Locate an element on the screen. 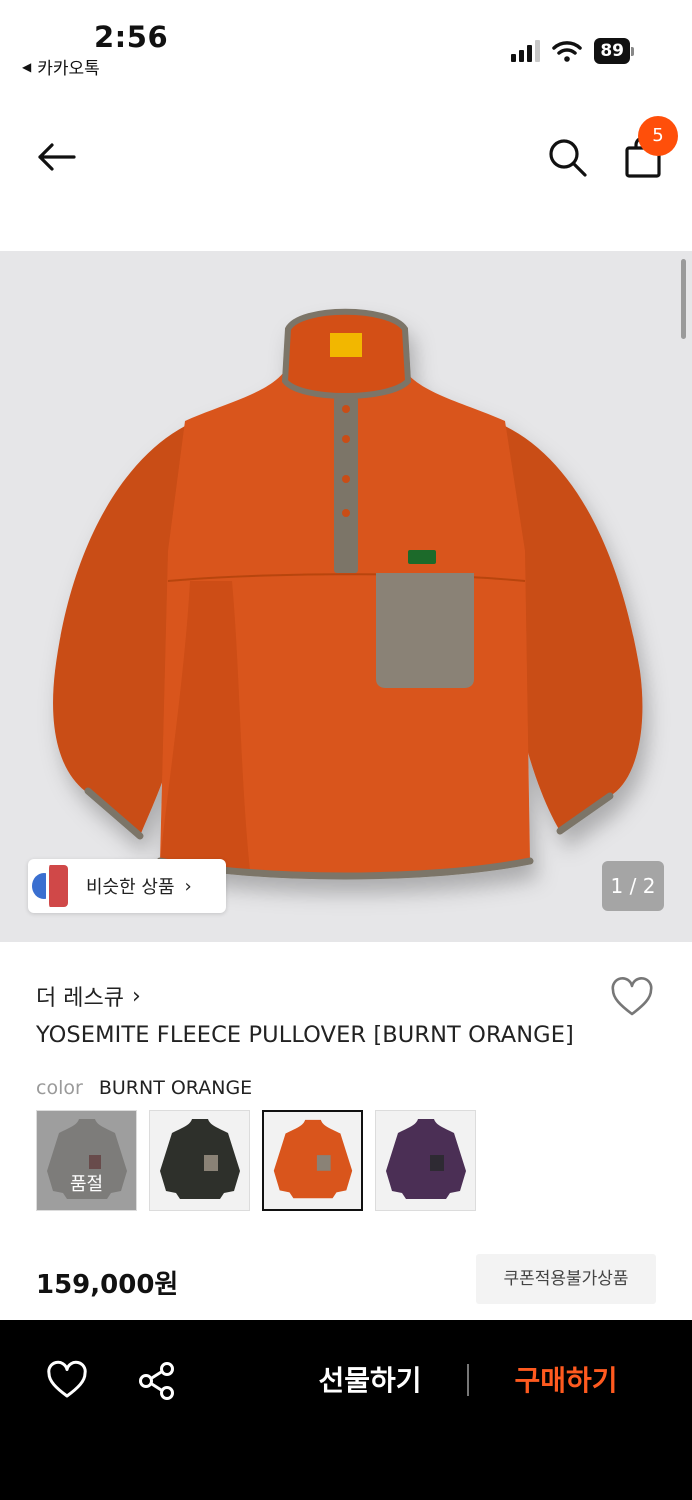  status-bar: 2:56 ◀ 카카오톡 89 is located at coordinates (346, 45).